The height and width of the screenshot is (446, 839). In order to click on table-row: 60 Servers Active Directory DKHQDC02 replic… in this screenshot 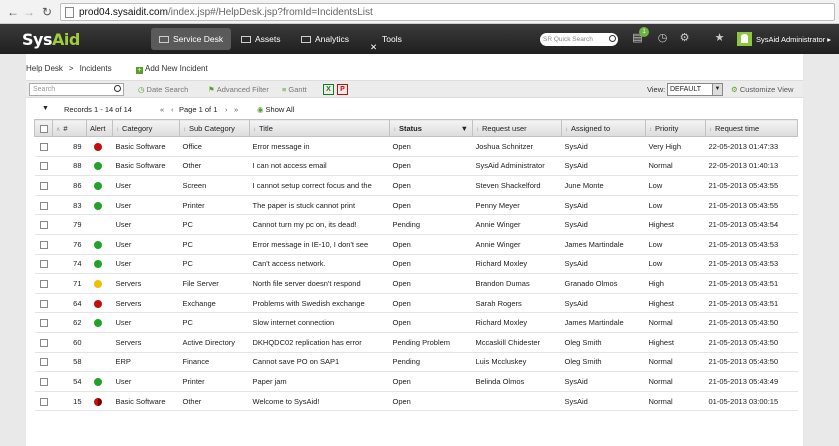, I will do `click(416, 342)`.